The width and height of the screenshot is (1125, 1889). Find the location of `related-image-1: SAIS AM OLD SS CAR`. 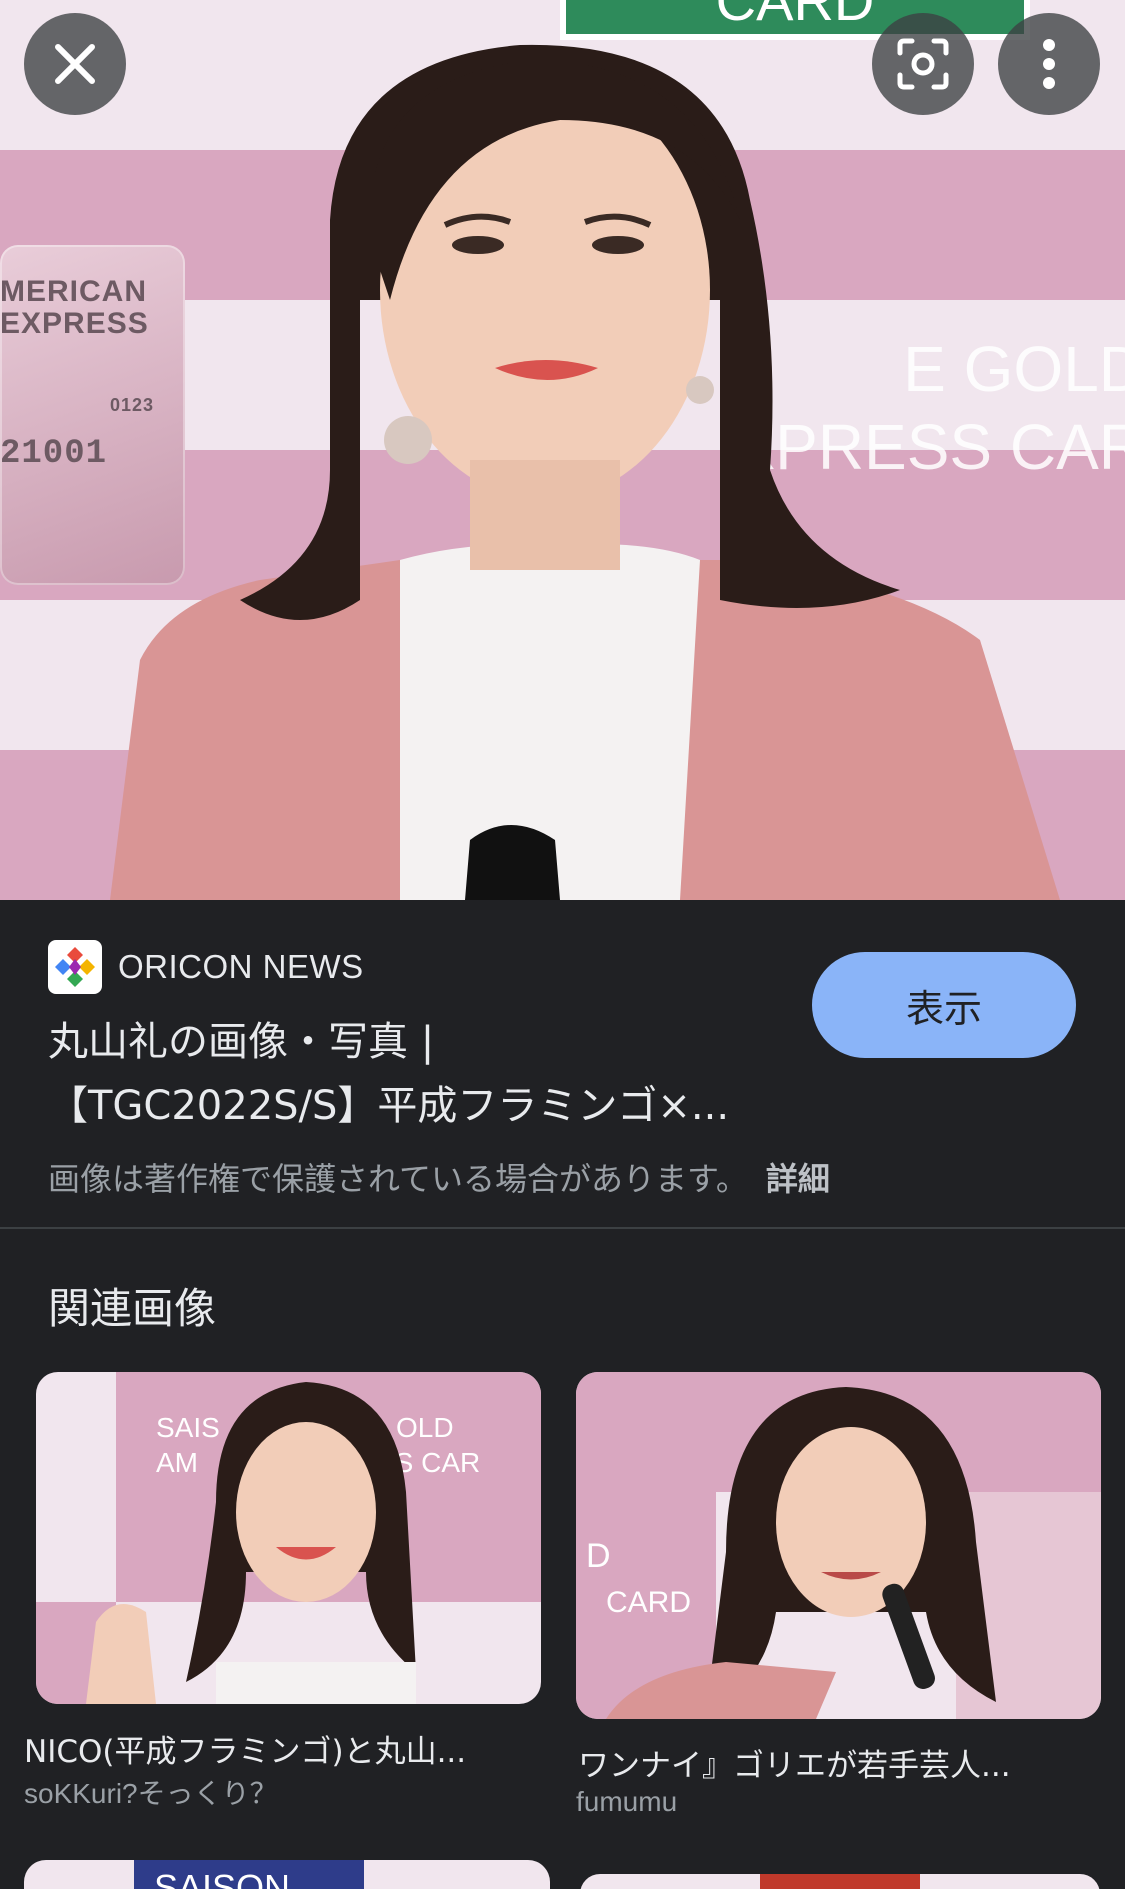

related-image-1: SAIS AM OLD SS CAR is located at coordinates (288, 1538).